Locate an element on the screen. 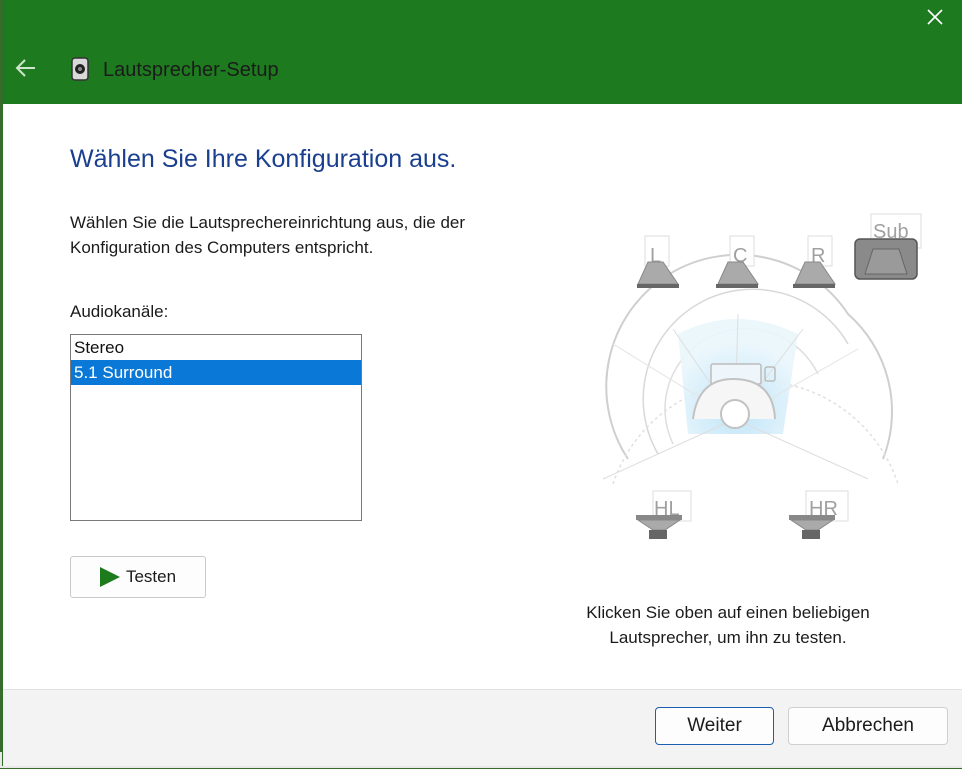  back-arrow-icon is located at coordinates (25, 68).